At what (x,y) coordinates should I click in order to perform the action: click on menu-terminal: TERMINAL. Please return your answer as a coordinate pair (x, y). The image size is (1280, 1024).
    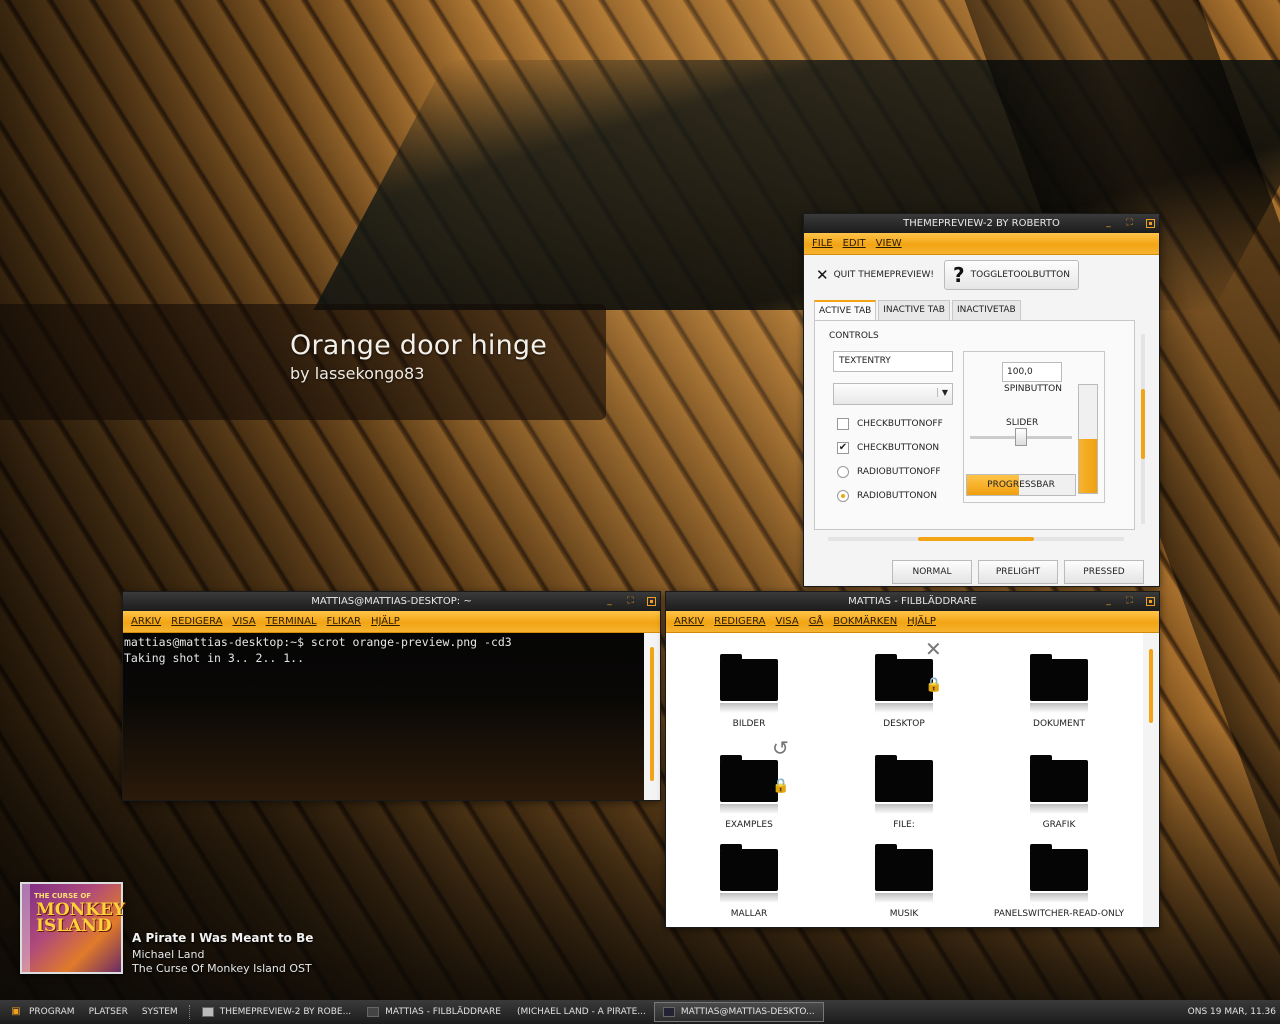
    Looking at the image, I should click on (291, 621).